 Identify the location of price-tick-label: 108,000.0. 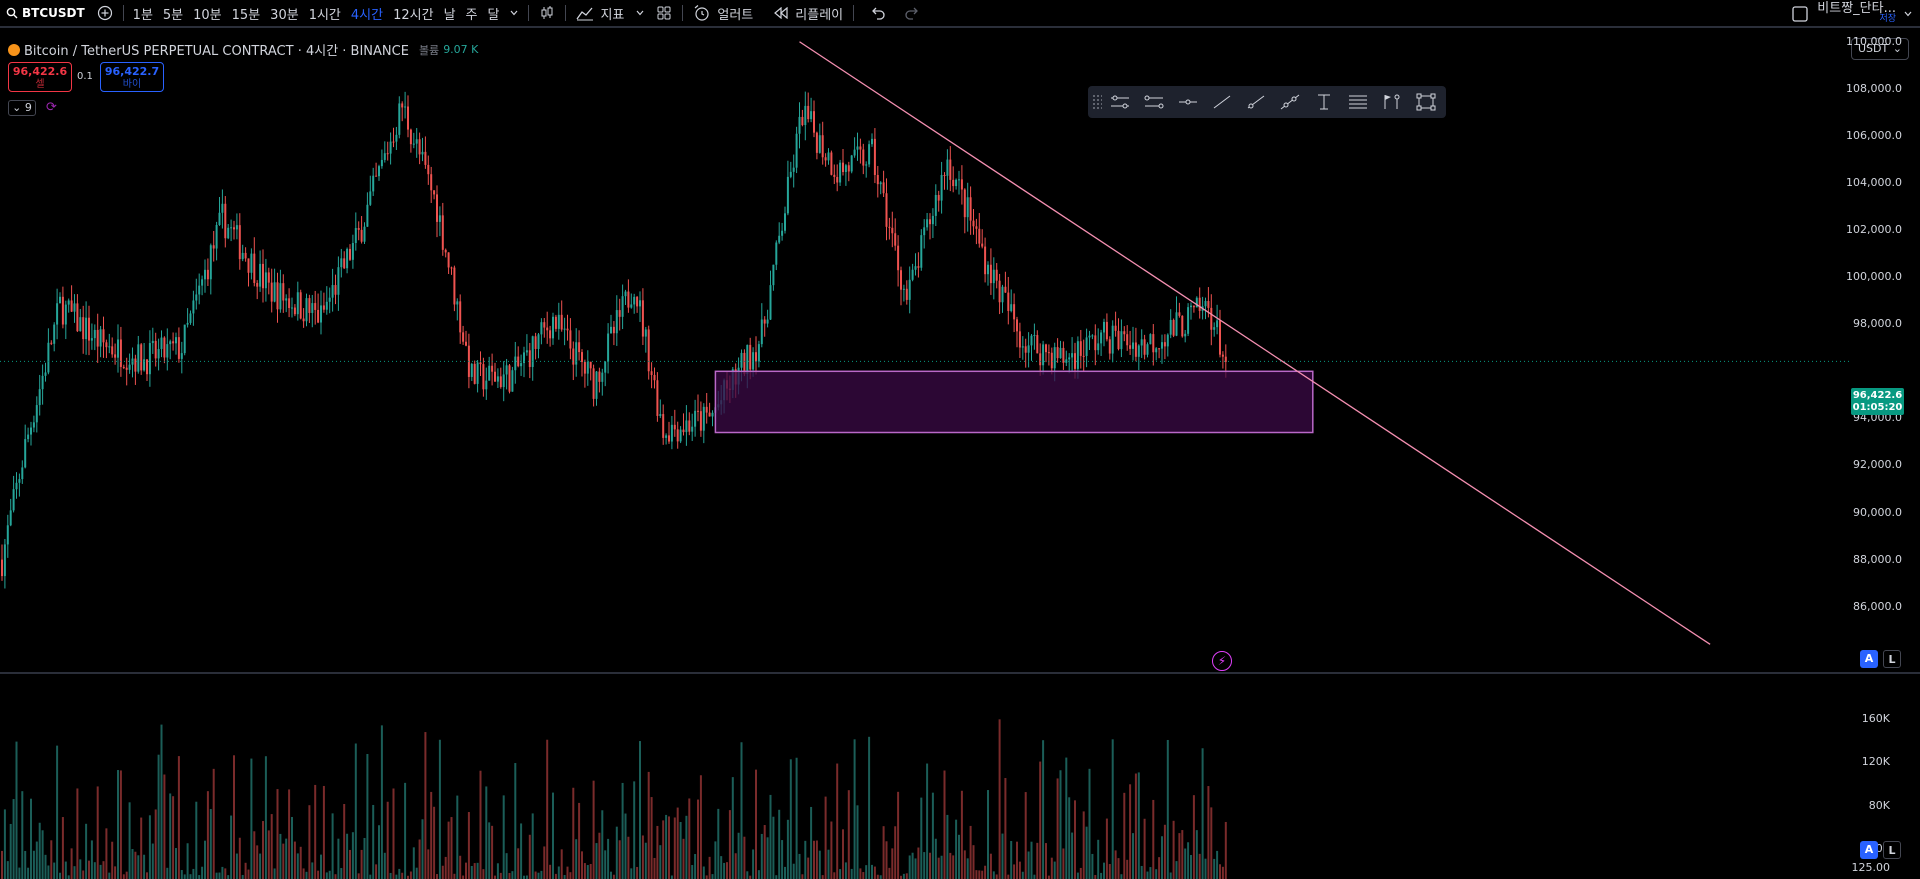
(1874, 88).